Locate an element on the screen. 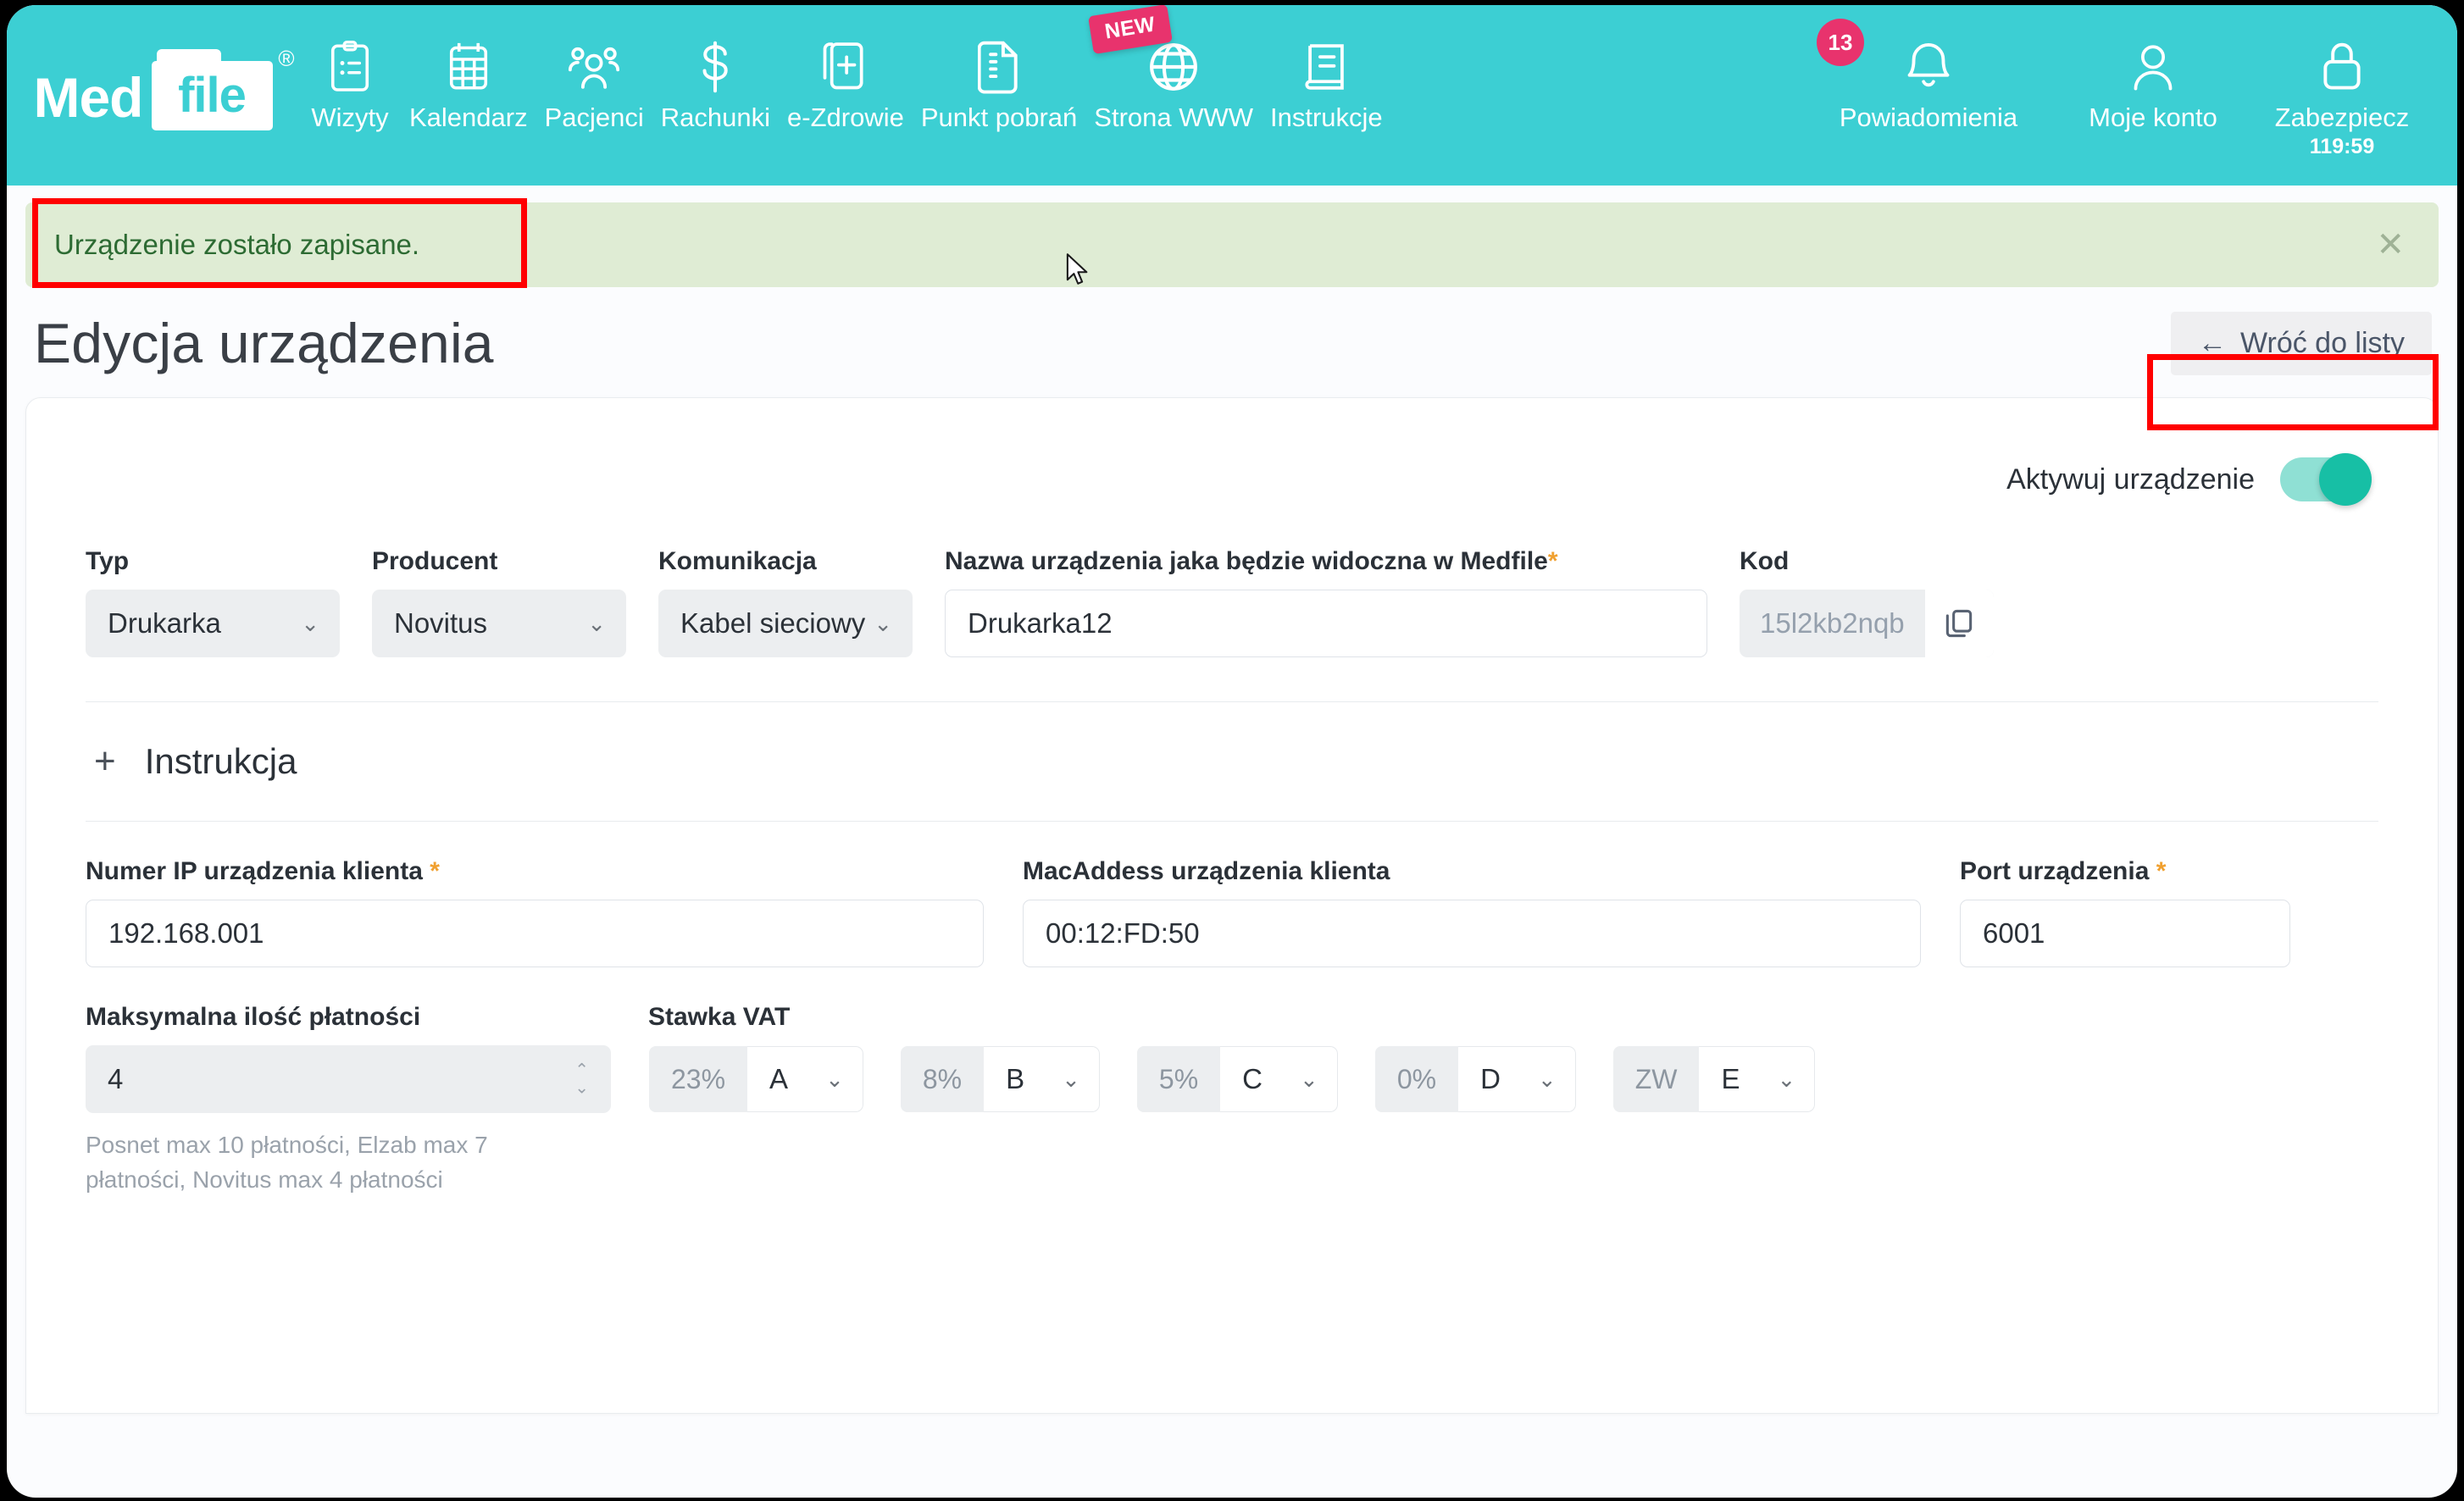  nav-label: Rachunki is located at coordinates (716, 117).